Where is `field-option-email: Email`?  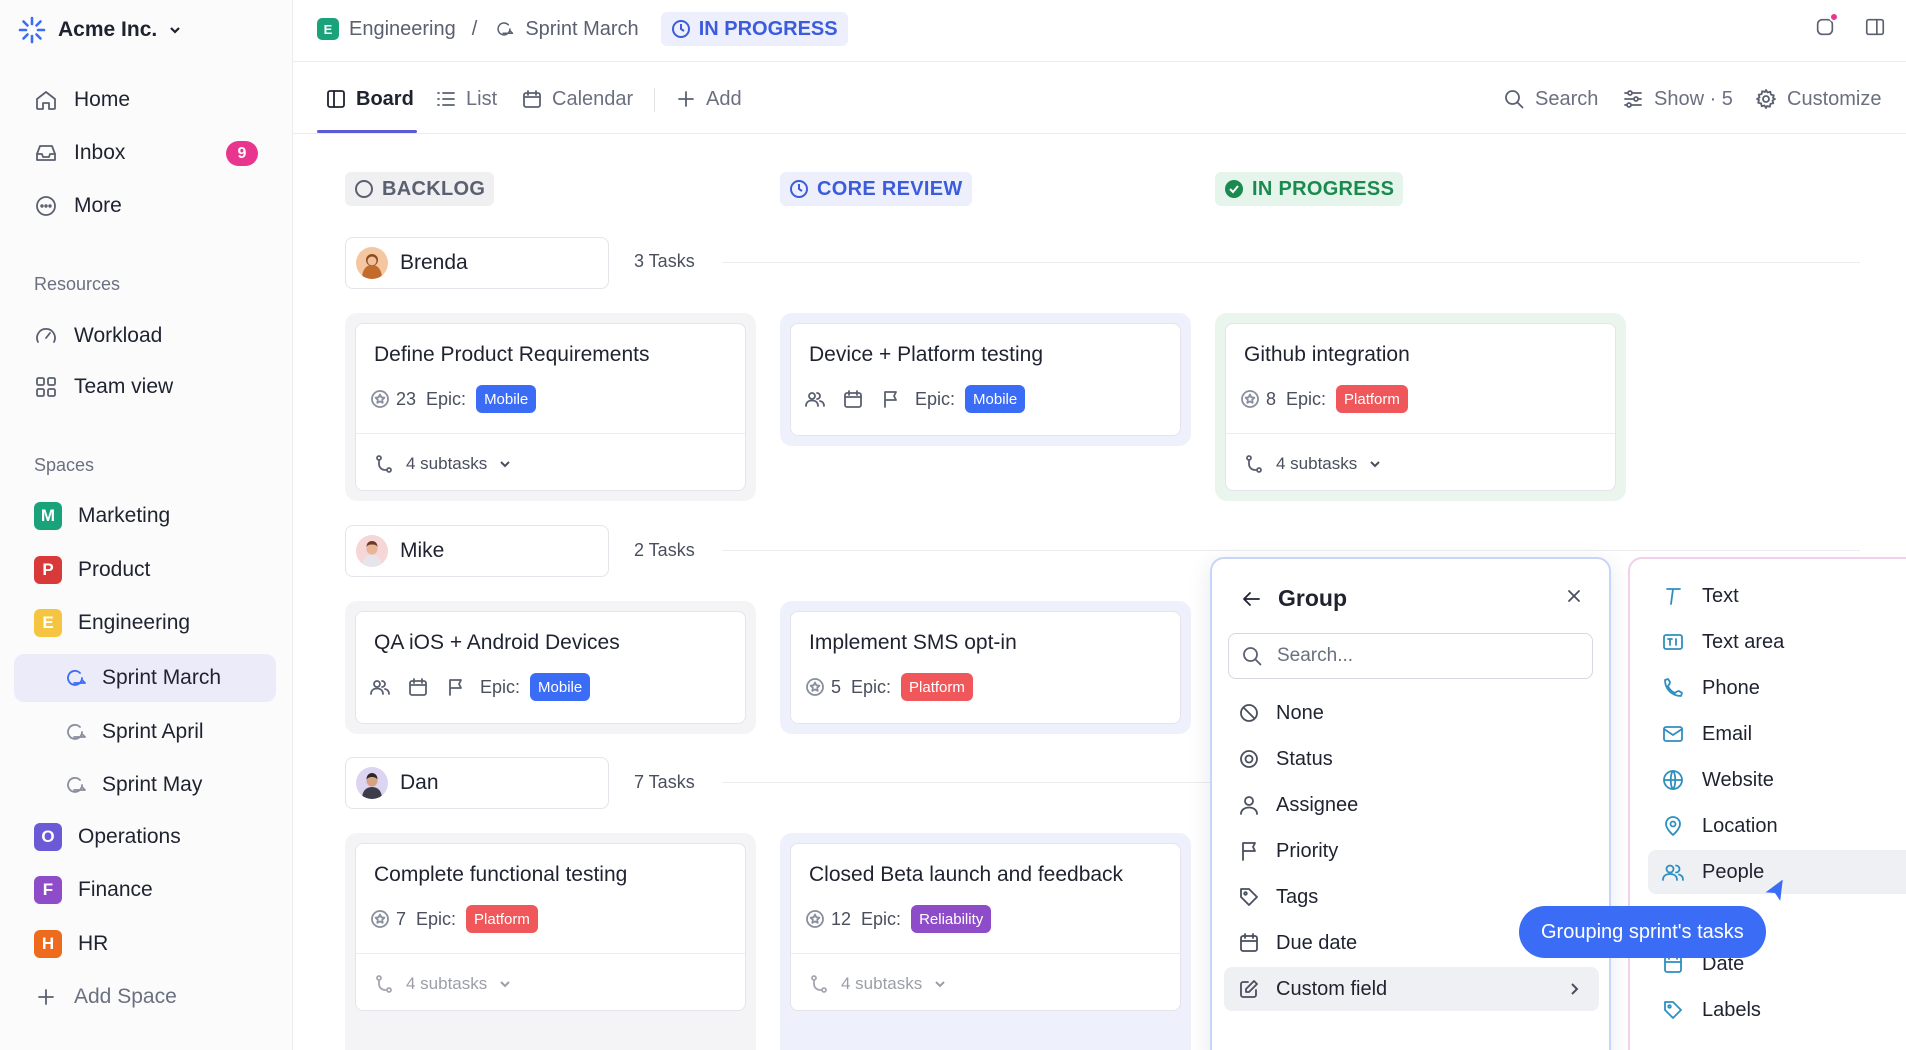 field-option-email: Email is located at coordinates (1777, 734).